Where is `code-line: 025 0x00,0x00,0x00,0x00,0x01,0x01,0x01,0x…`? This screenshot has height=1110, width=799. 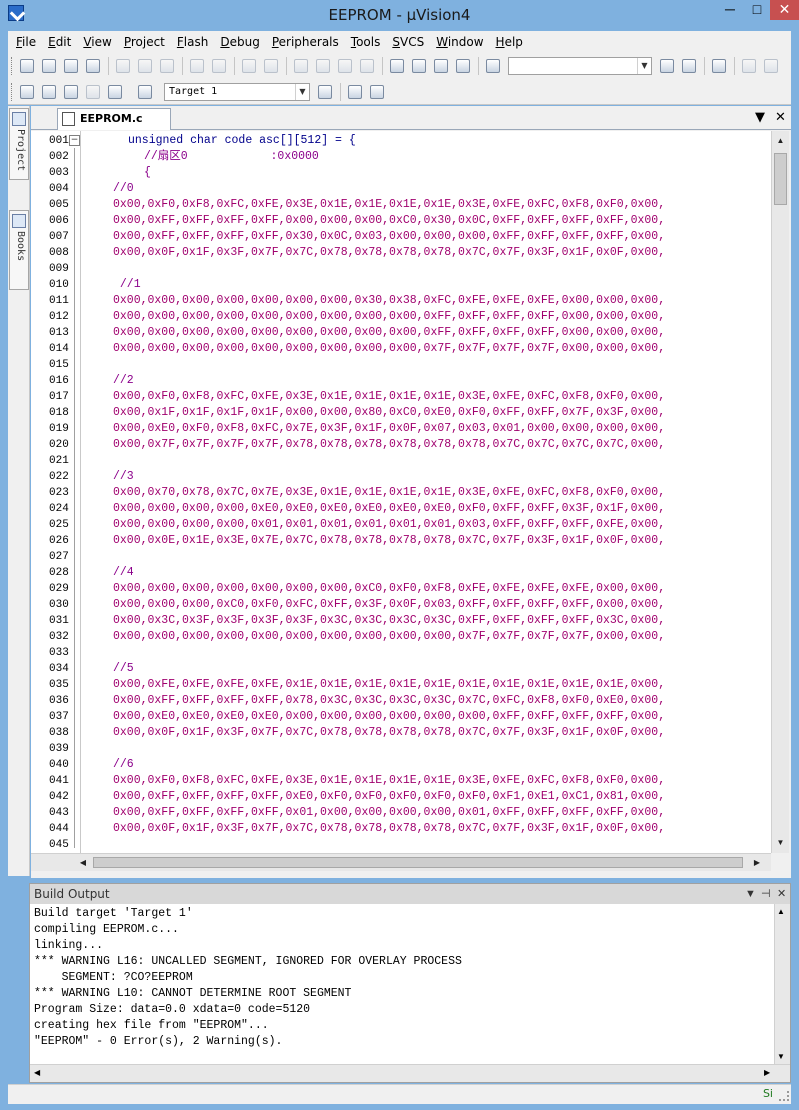
code-line: 025 0x00,0x00,0x00,0x00,0x01,0x01,0x01,0x… is located at coordinates (401, 525).